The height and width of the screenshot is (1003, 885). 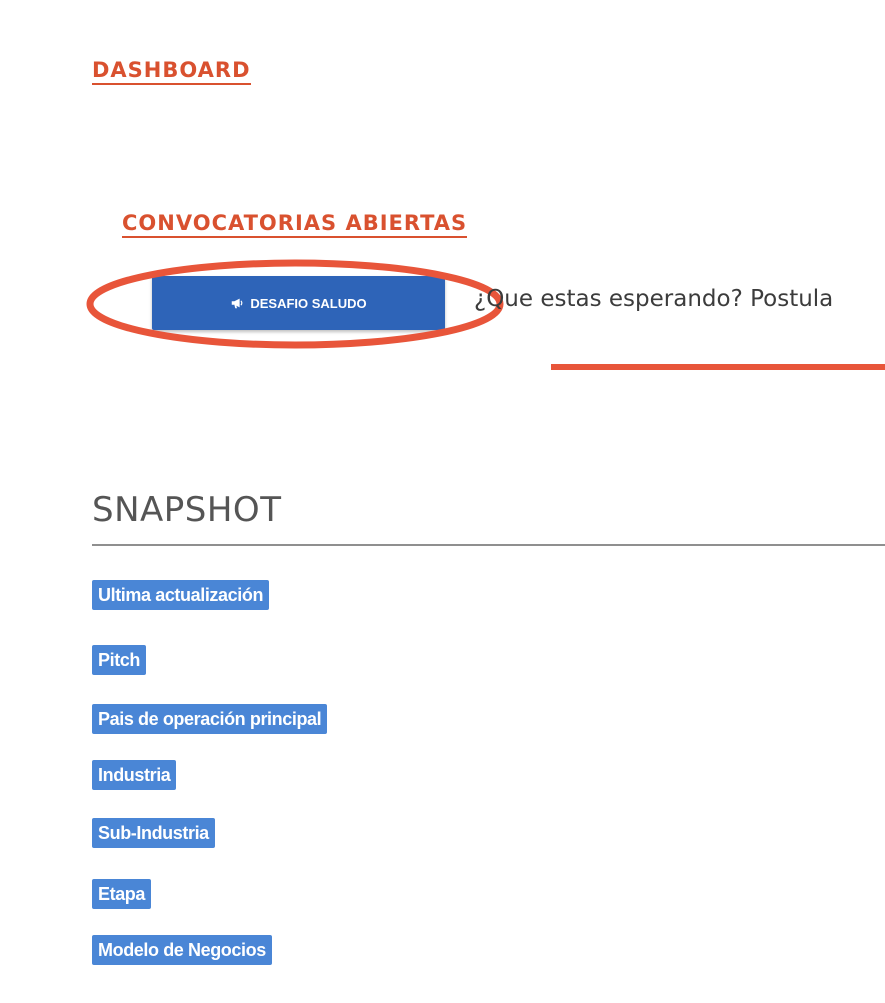 What do you see at coordinates (488, 545) in the screenshot?
I see `snapshot-divider` at bounding box center [488, 545].